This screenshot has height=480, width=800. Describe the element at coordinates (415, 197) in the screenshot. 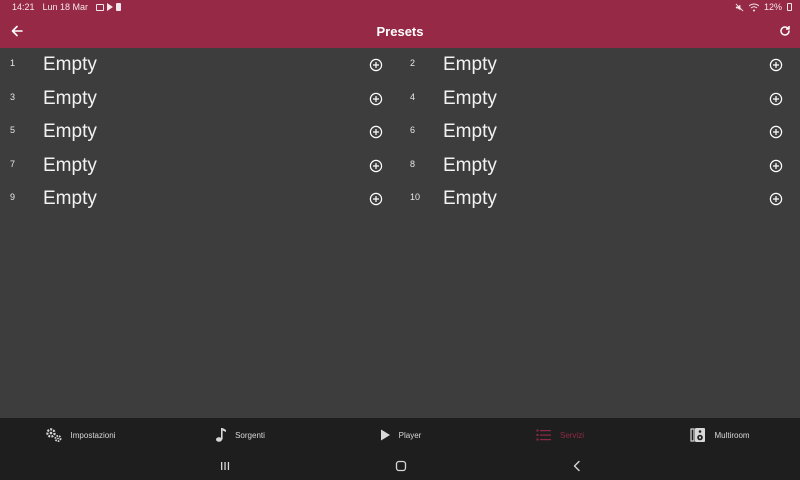

I see `preset-number: 10` at that location.